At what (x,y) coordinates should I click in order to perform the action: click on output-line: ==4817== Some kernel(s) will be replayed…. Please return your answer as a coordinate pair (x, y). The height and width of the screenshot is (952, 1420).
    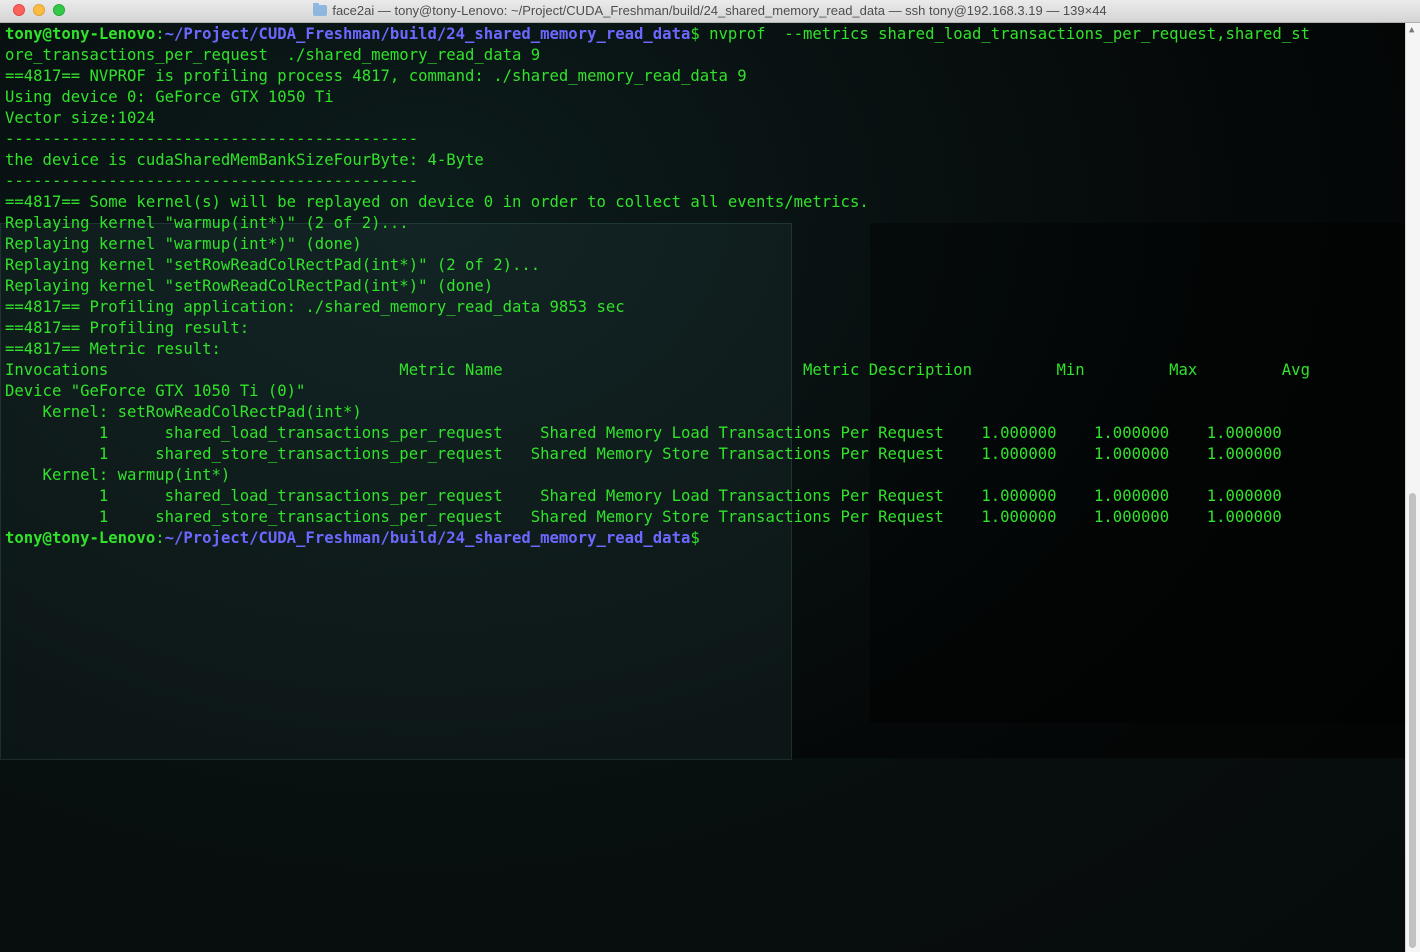
    Looking at the image, I should click on (437, 202).